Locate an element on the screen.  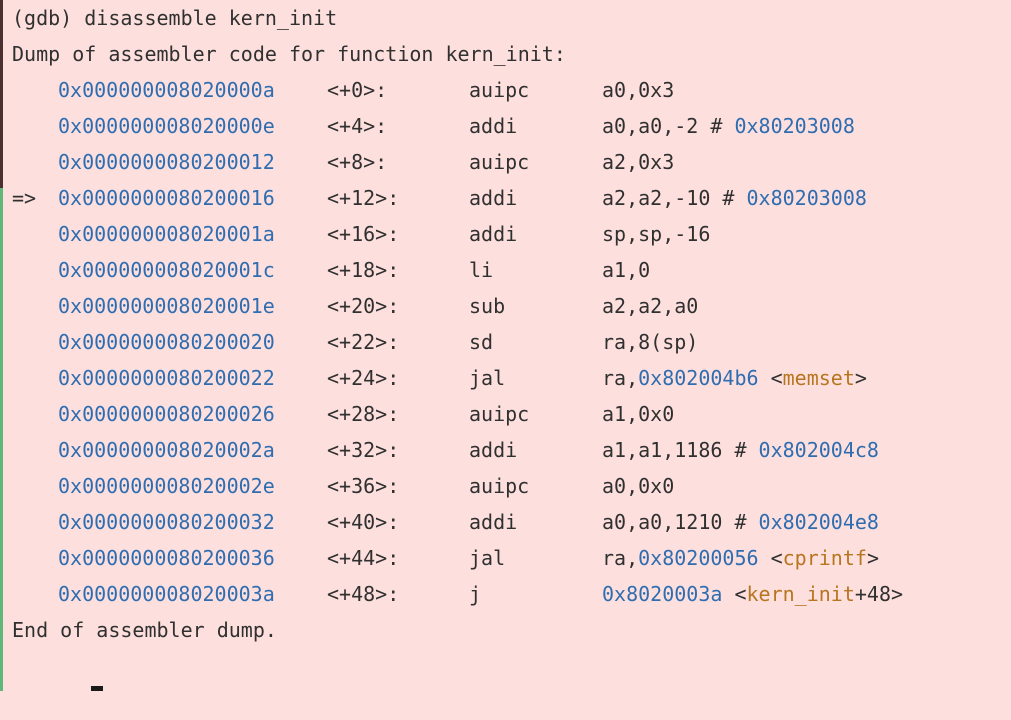
operand-text: a1,0 is located at coordinates (626, 270).